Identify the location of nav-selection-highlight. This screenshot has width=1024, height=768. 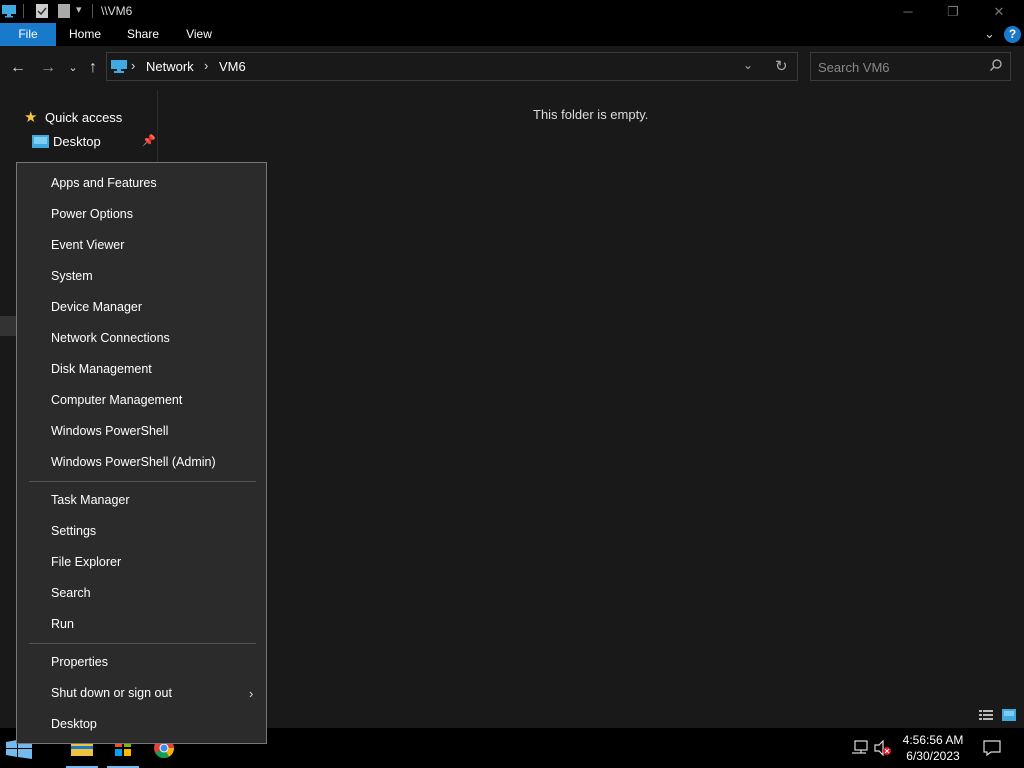
(8, 326).